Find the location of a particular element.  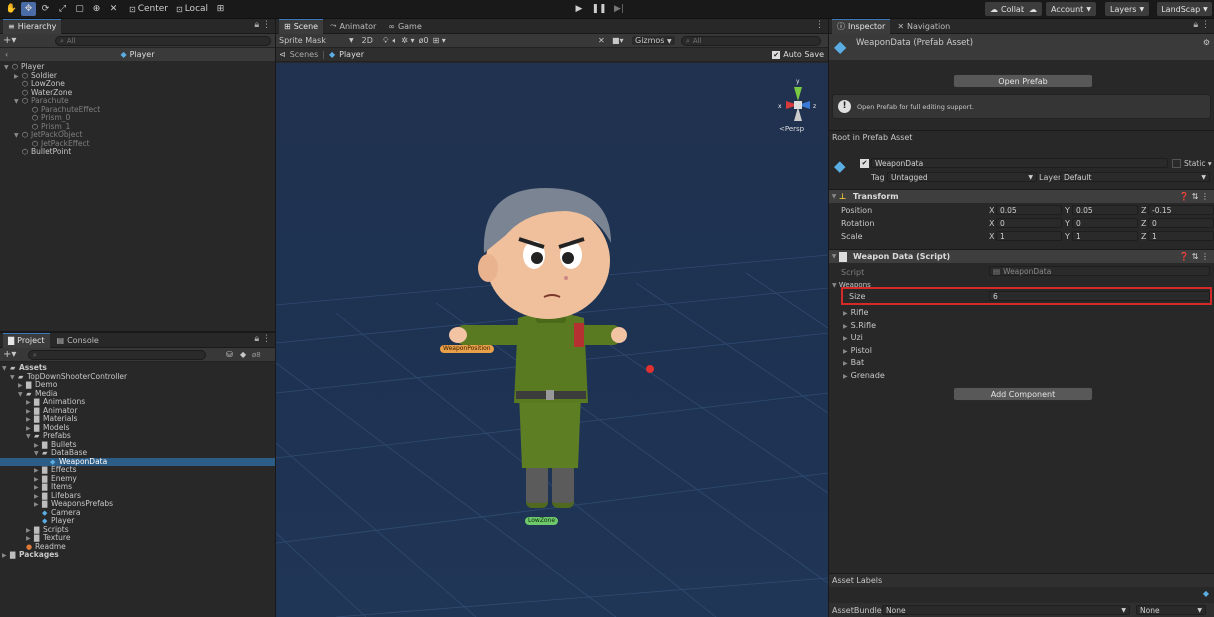

transform-z-field: 1 is located at coordinates (1181, 236).